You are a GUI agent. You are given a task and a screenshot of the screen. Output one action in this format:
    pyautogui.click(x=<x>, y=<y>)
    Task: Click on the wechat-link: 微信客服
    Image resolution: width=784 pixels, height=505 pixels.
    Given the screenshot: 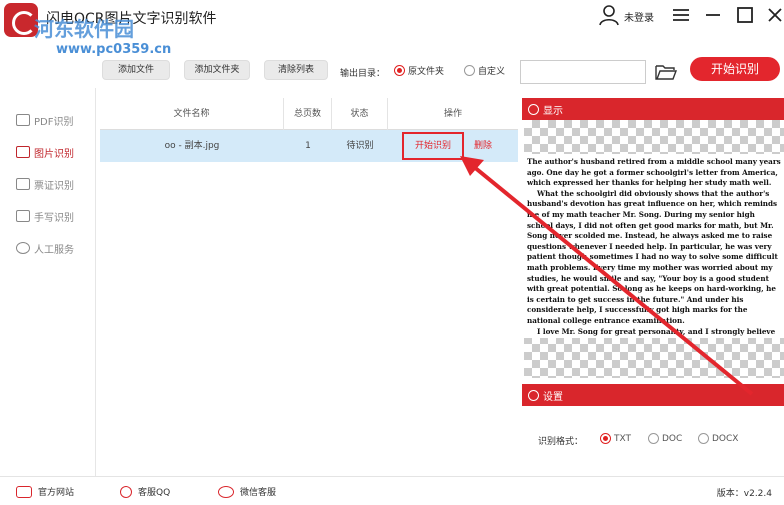 What is the action you would take?
    pyautogui.click(x=247, y=491)
    